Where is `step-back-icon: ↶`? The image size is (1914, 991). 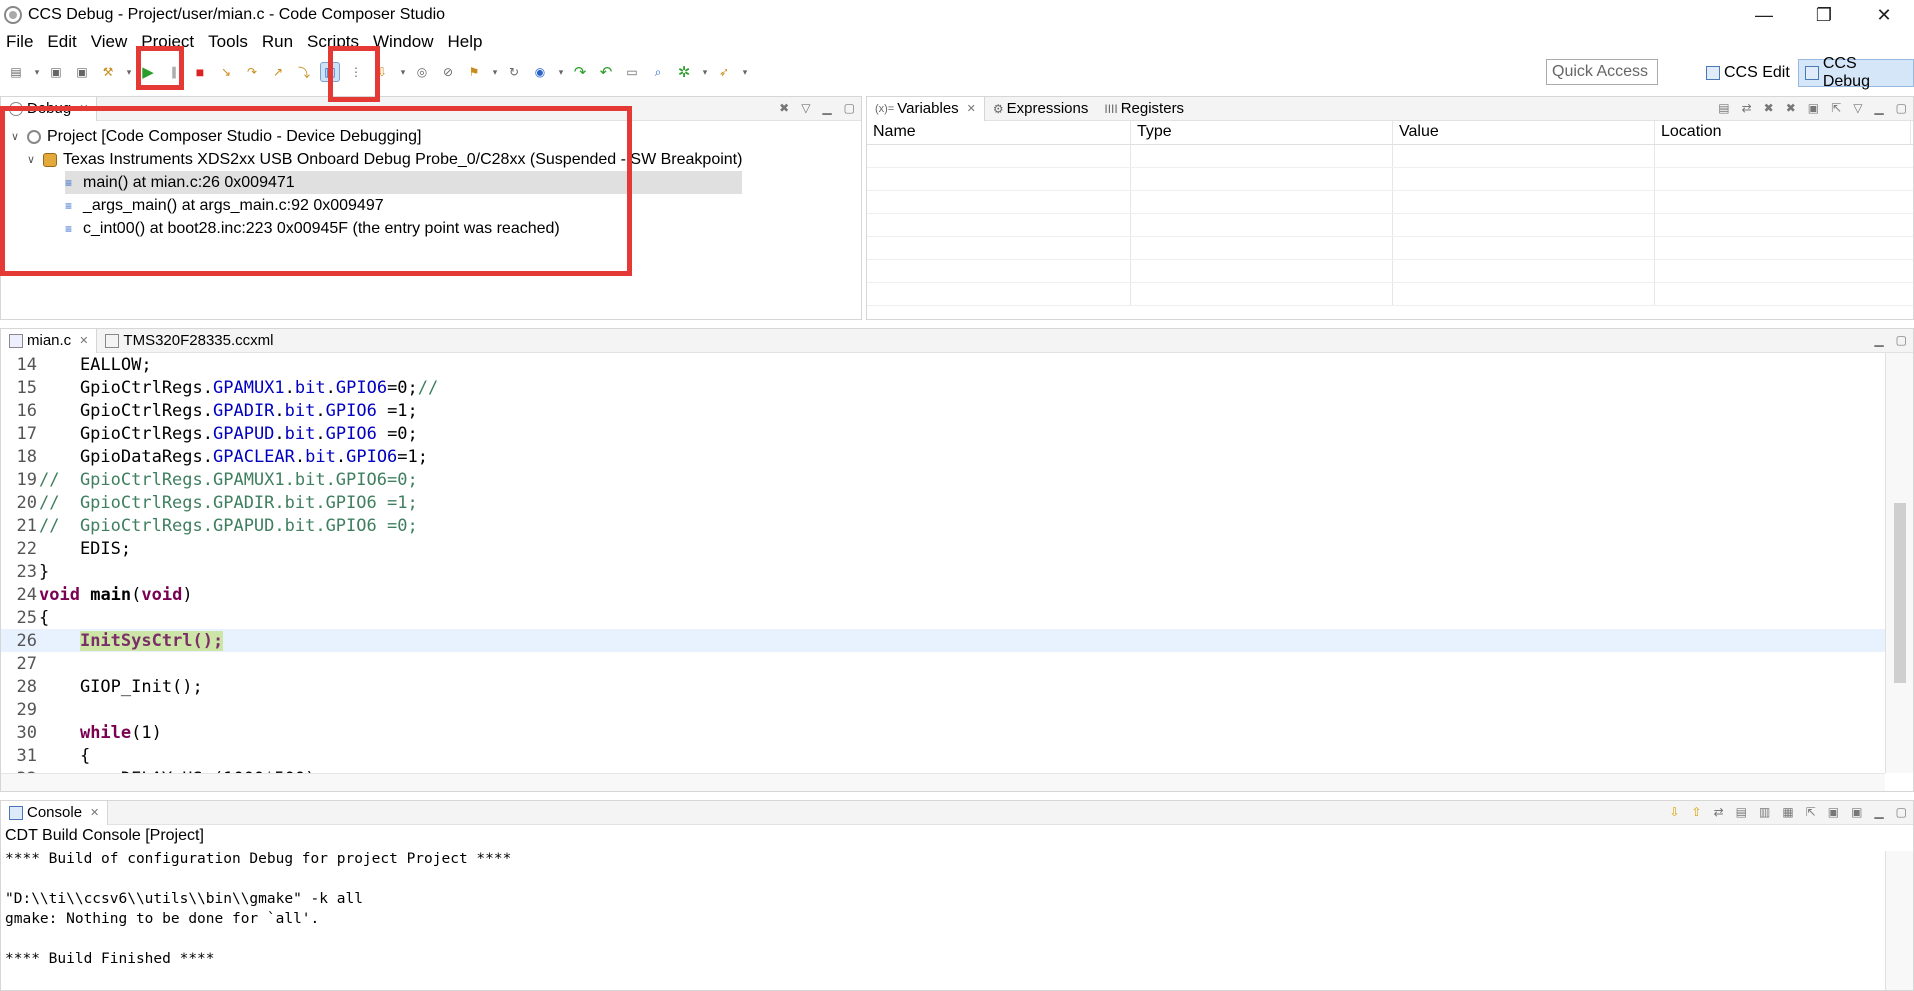
step-back-icon: ↶ is located at coordinates (606, 72).